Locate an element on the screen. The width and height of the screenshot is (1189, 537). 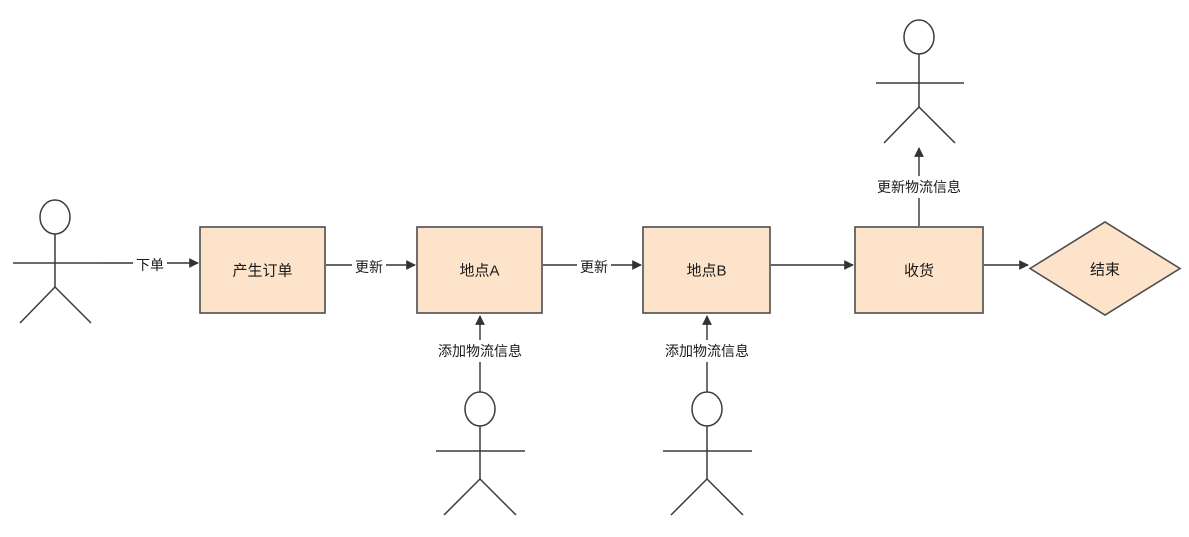
actor-recipient-head is located at coordinates (919, 37).